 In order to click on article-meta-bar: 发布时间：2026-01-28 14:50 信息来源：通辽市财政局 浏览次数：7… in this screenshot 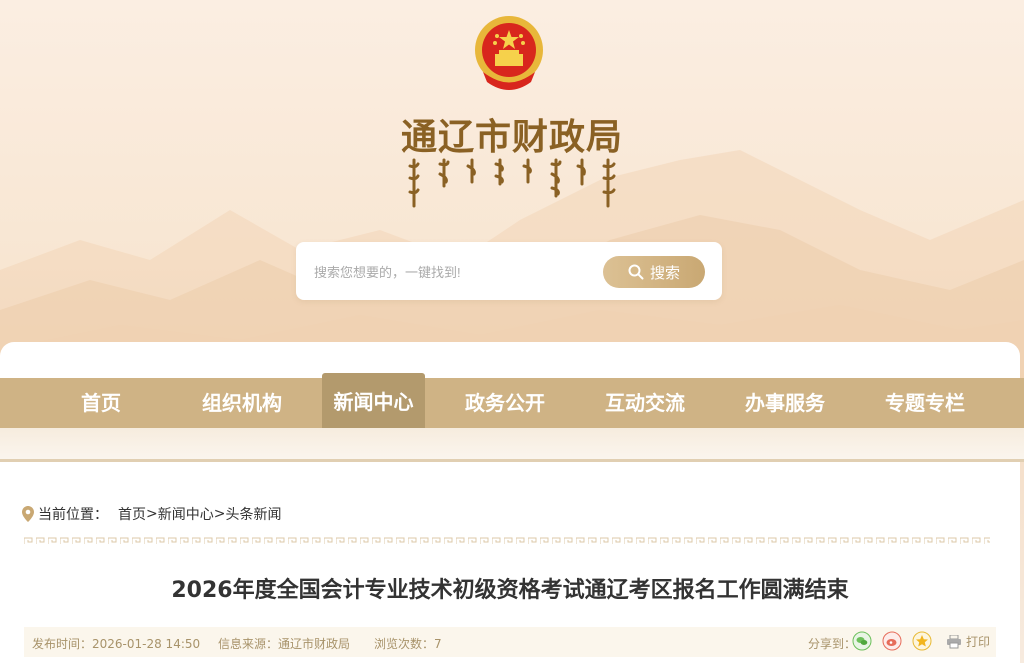, I will do `click(510, 642)`.